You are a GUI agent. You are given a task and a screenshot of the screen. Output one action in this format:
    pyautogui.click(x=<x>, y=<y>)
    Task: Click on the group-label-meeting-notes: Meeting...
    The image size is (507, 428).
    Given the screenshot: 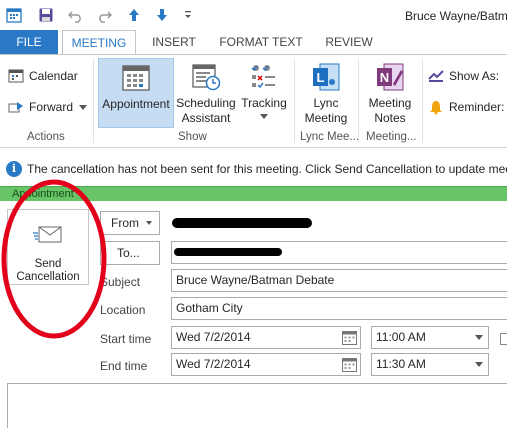 What is the action you would take?
    pyautogui.click(x=391, y=137)
    